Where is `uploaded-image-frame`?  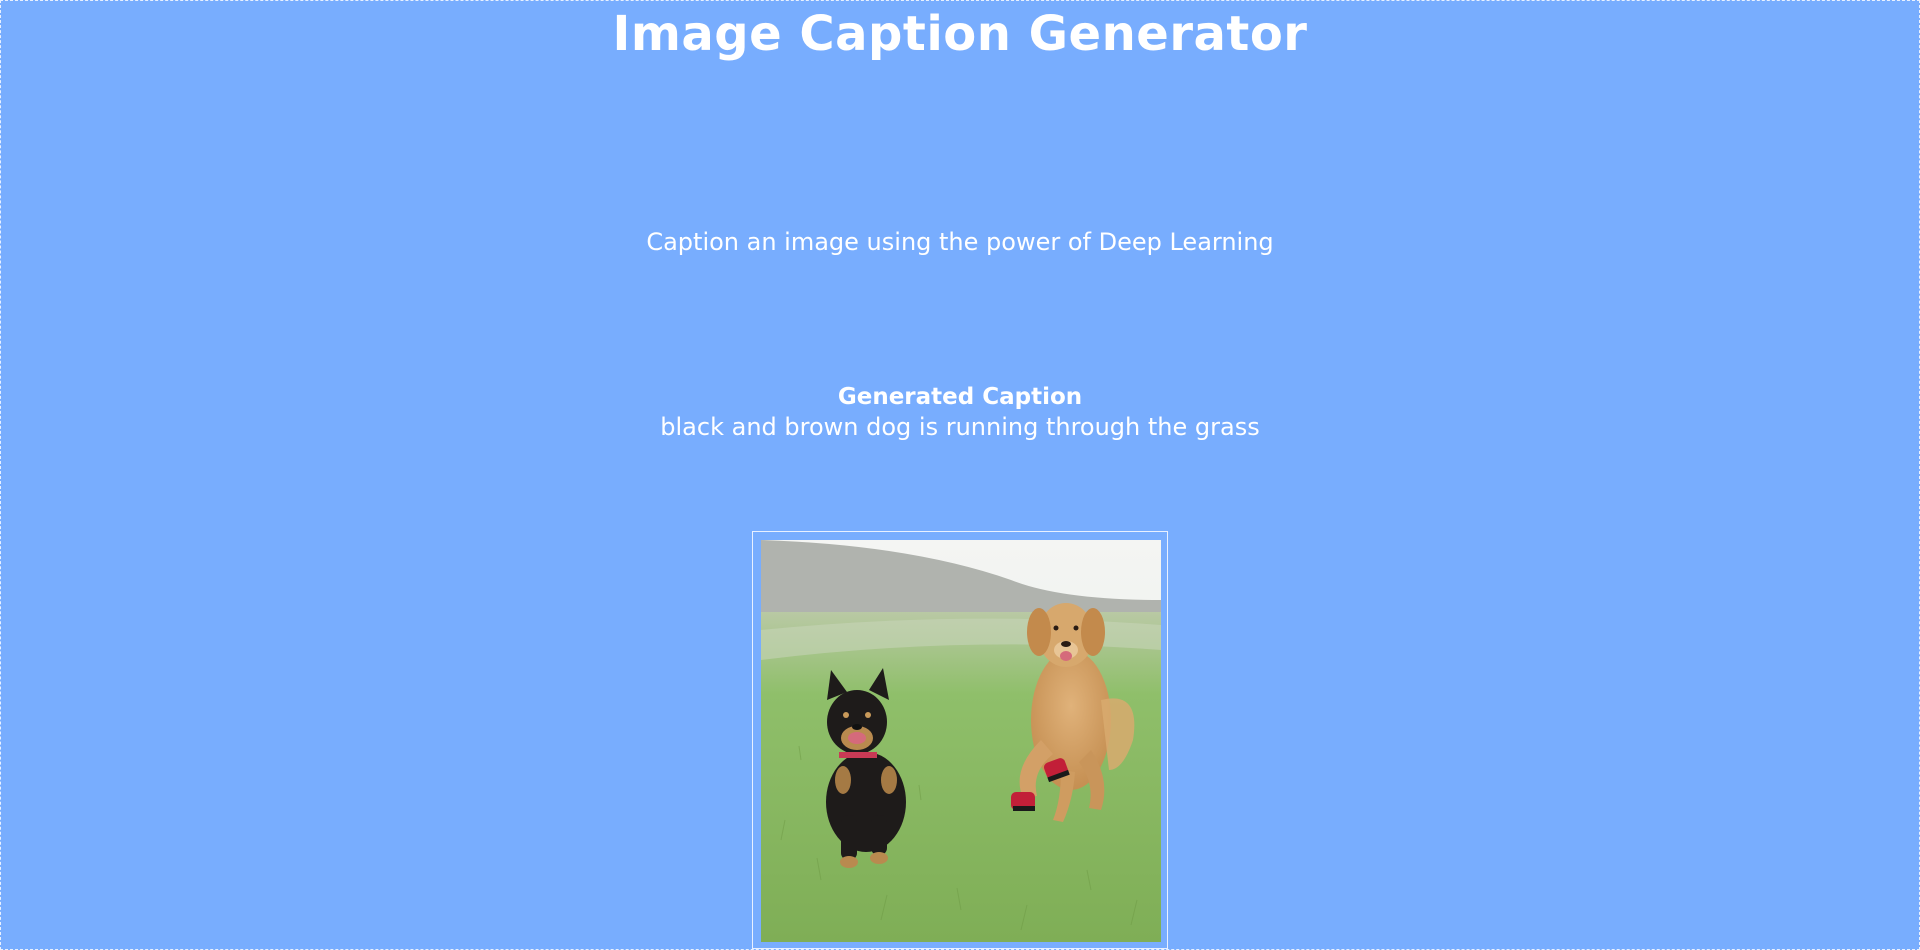 uploaded-image-frame is located at coordinates (960, 740).